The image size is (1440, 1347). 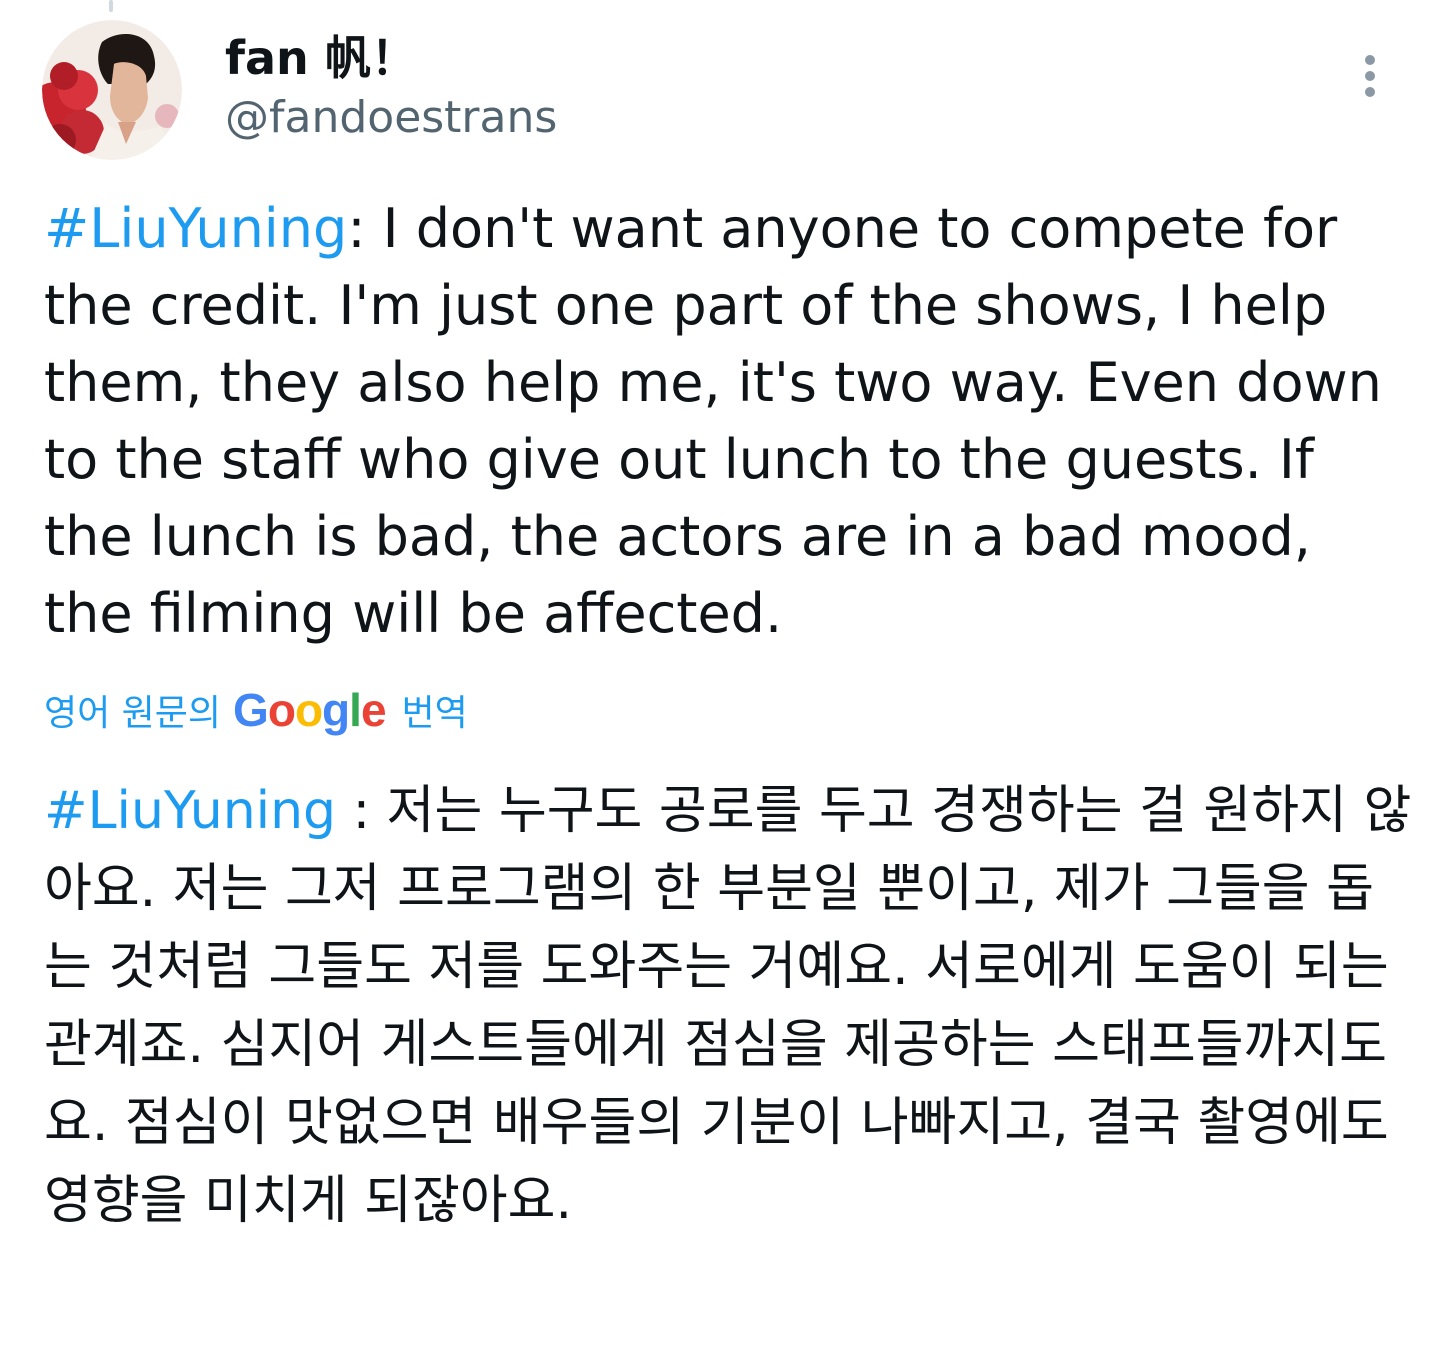 I want to click on author-display-name: fan 帆！, so click(x=321, y=58).